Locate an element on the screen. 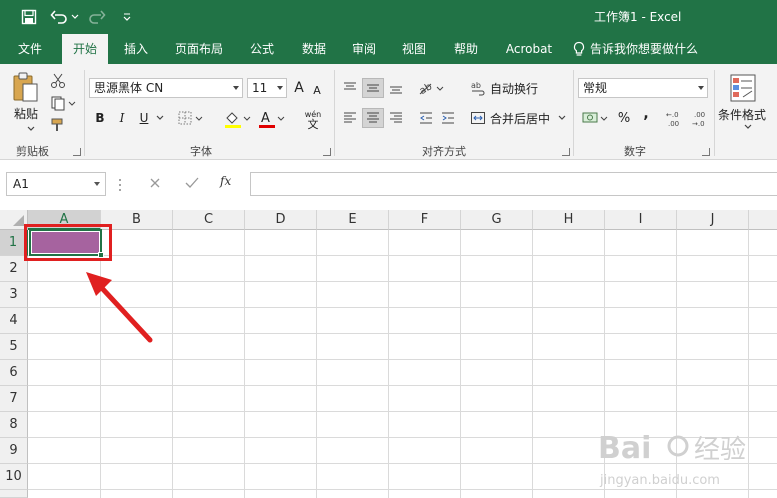 This screenshot has height=498, width=777. name-box-value: A1 is located at coordinates (21, 184).